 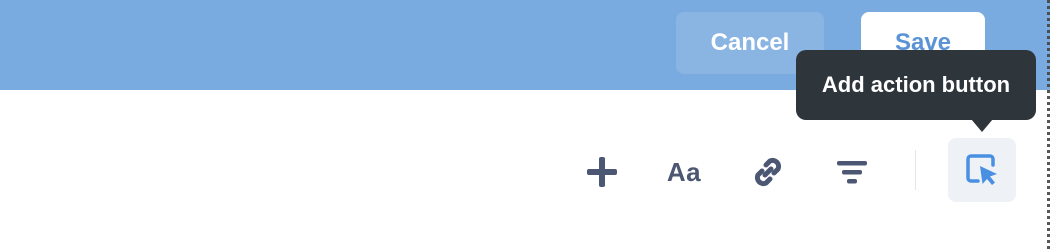 I want to click on add-card-button, so click(x=602, y=172).